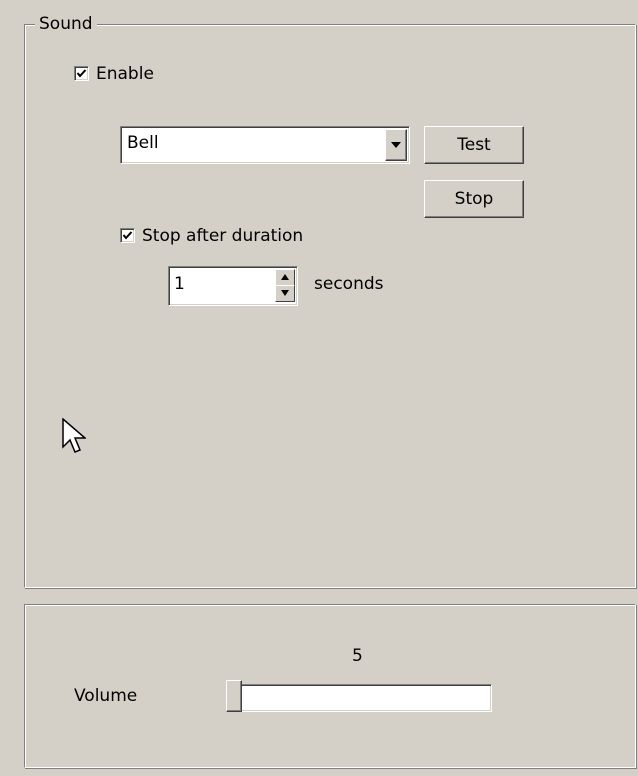 The image size is (638, 776). What do you see at coordinates (474, 199) in the screenshot?
I see `stop-button: Stop` at bounding box center [474, 199].